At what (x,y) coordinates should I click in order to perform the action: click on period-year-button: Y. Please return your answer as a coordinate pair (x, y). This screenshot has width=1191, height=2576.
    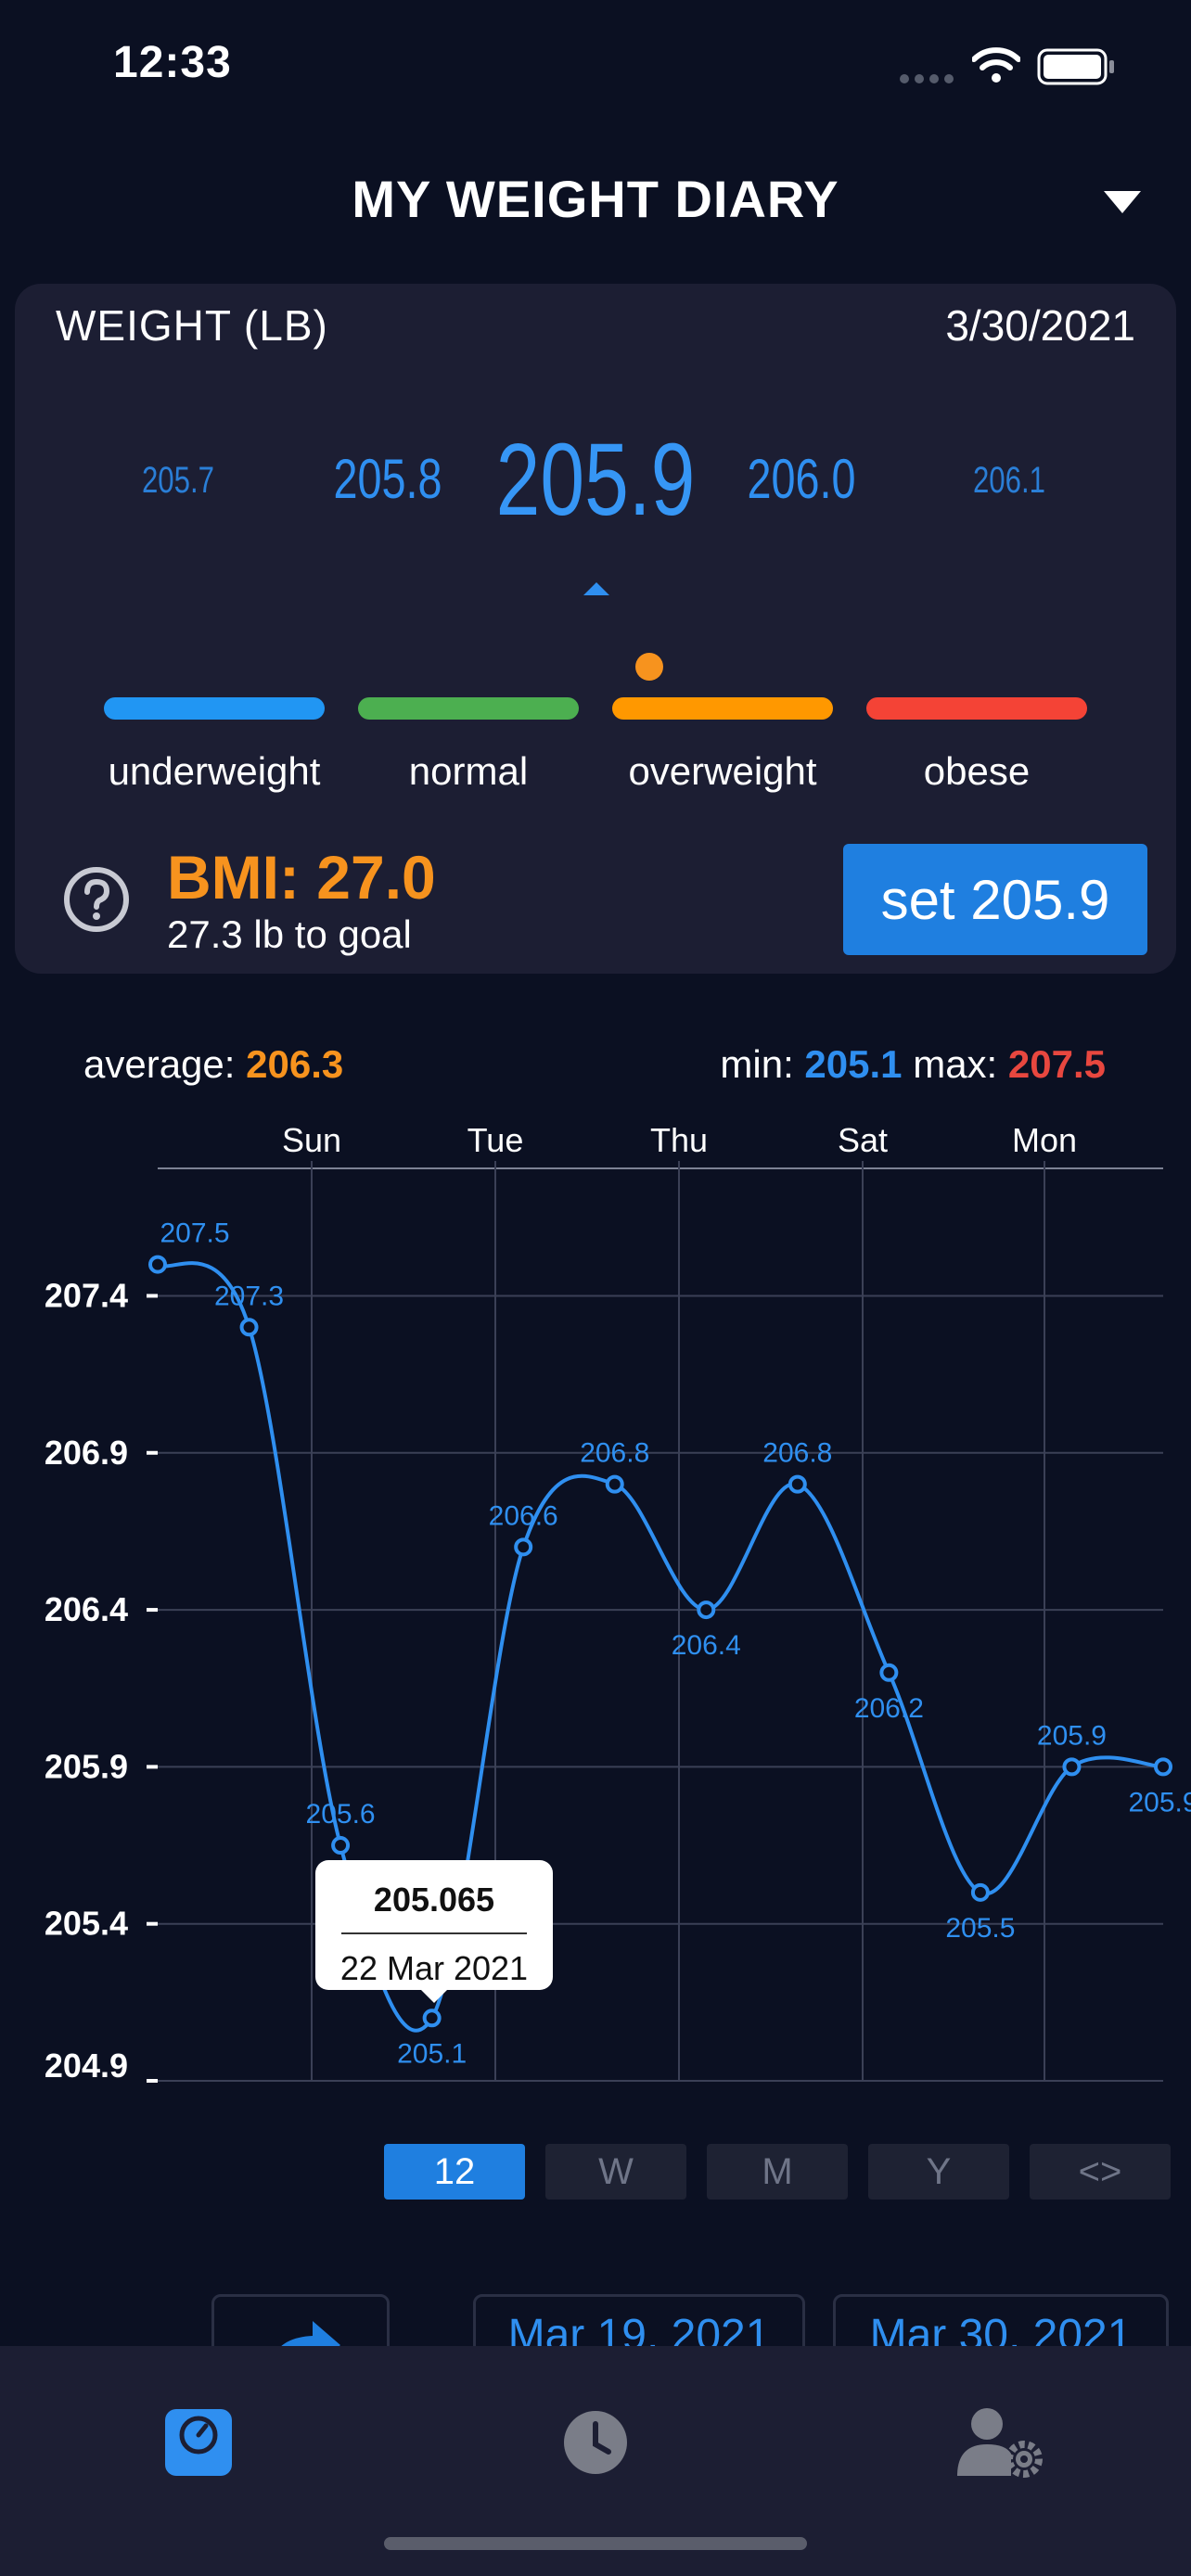
    Looking at the image, I should click on (938, 2172).